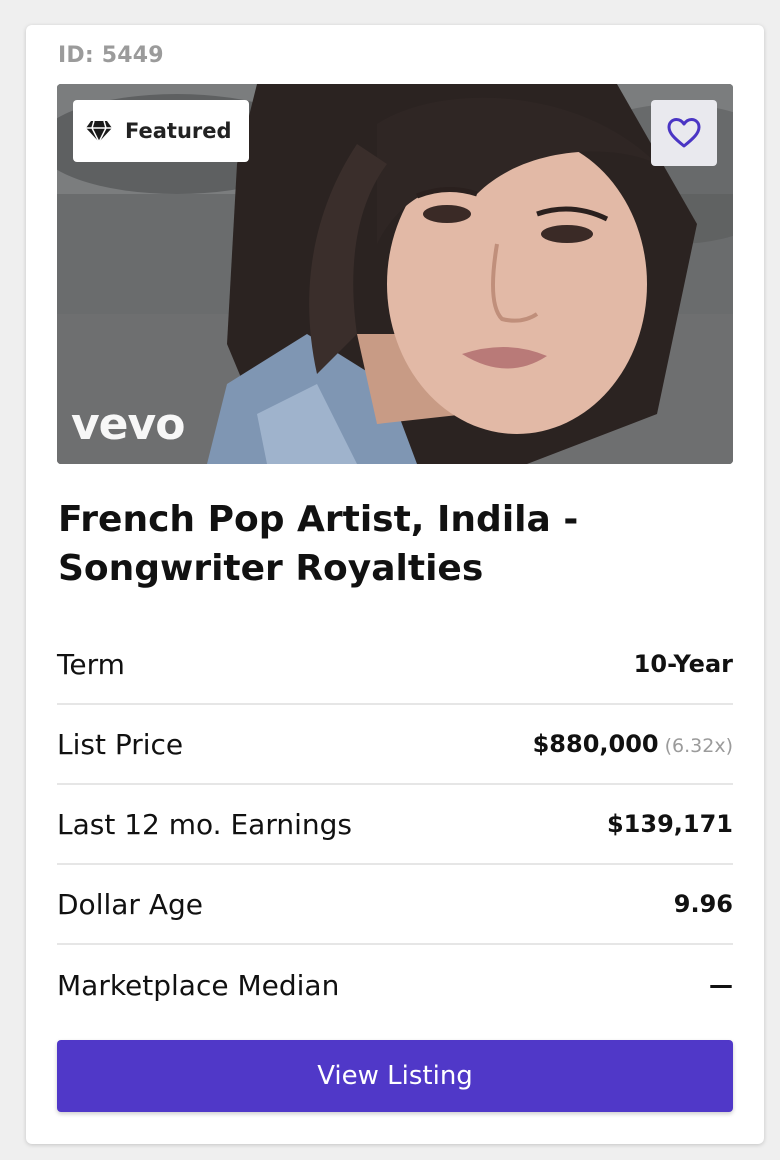 The image size is (780, 1160). Describe the element at coordinates (595, 744) in the screenshot. I see `stat-value: $880,000` at that location.